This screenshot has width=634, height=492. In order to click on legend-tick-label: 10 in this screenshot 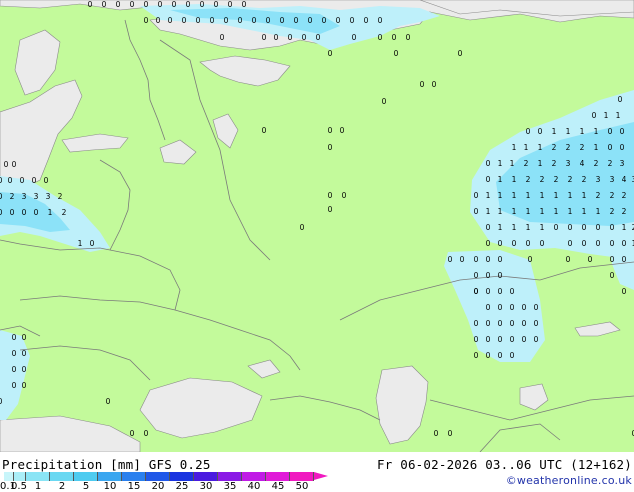, I will do `click(110, 486)`.